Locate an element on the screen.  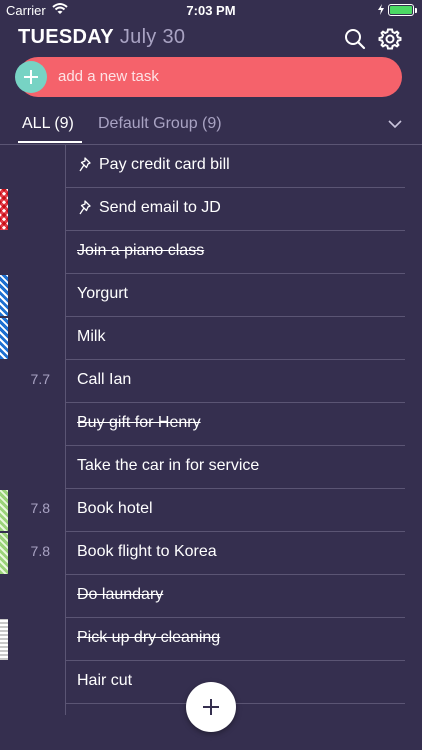
add-task-input: add a new task is located at coordinates (210, 77).